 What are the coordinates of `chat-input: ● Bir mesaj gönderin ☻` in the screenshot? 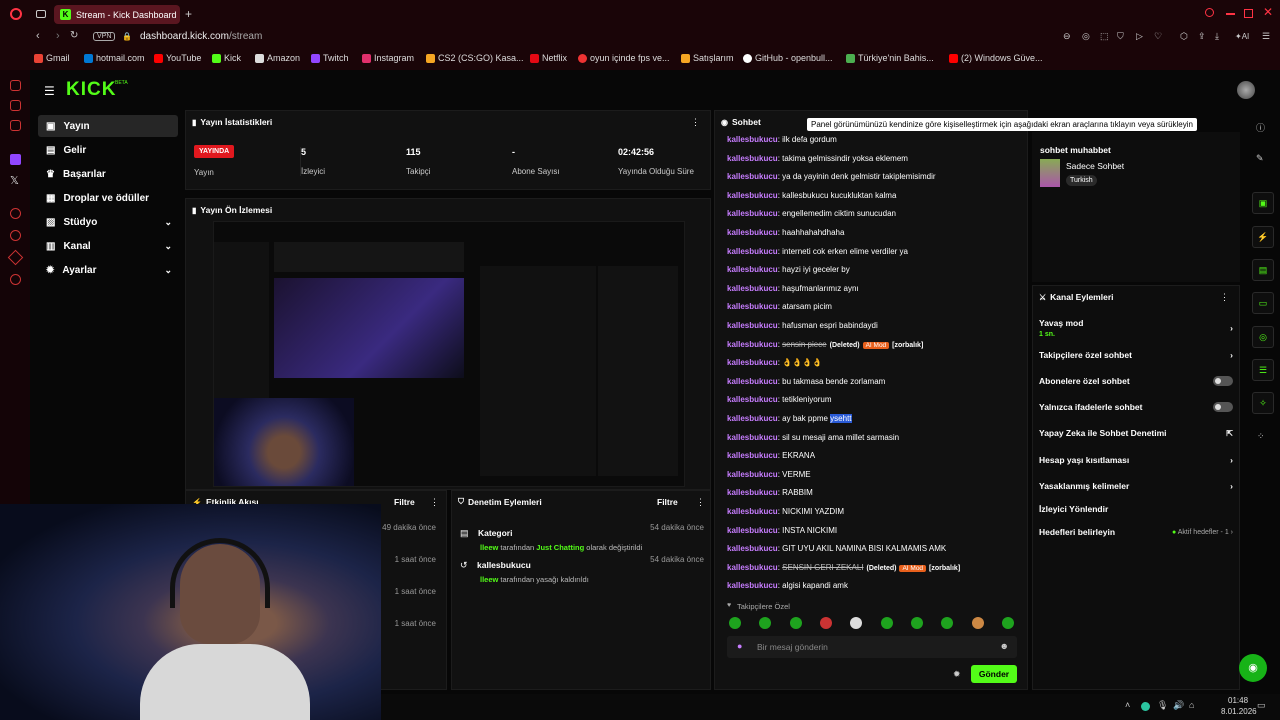 It's located at (872, 647).